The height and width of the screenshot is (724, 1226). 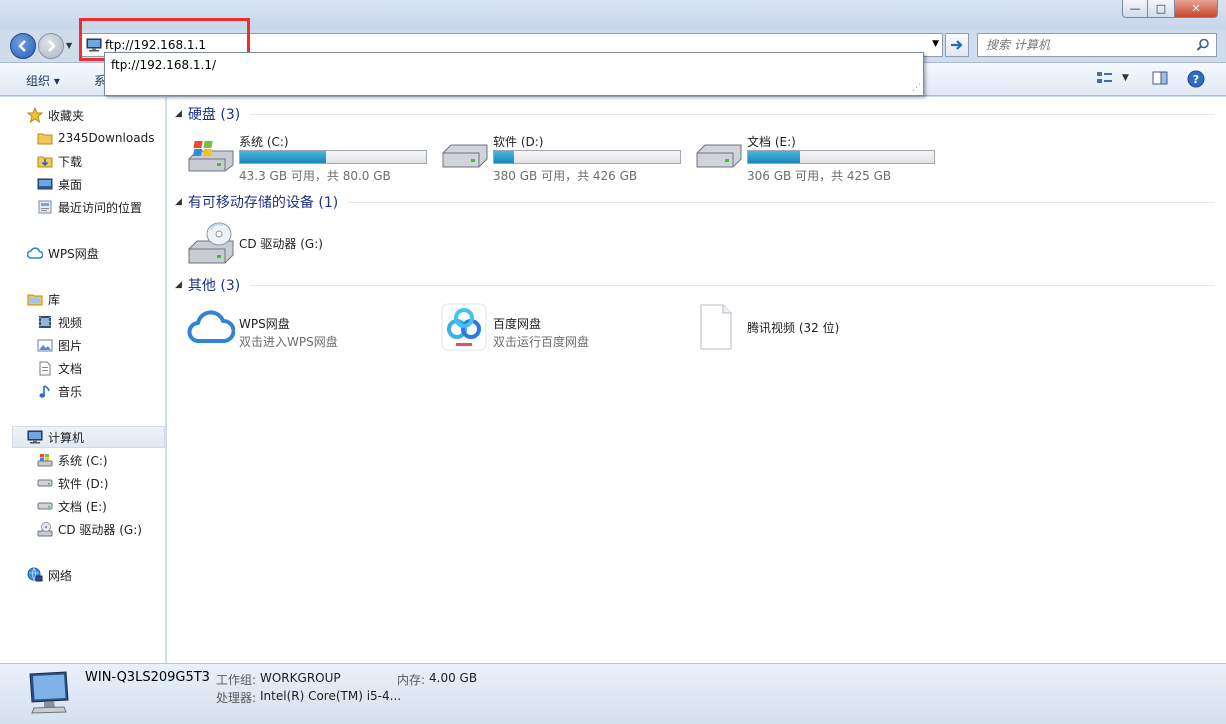 I want to click on view-icon, so click(x=1104, y=77).